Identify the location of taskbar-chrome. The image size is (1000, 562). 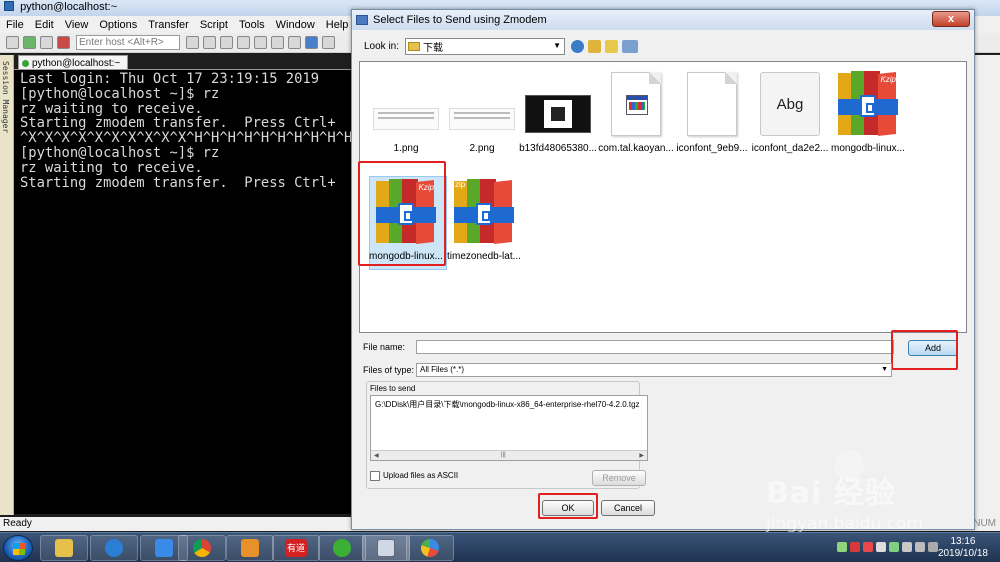
(202, 548).